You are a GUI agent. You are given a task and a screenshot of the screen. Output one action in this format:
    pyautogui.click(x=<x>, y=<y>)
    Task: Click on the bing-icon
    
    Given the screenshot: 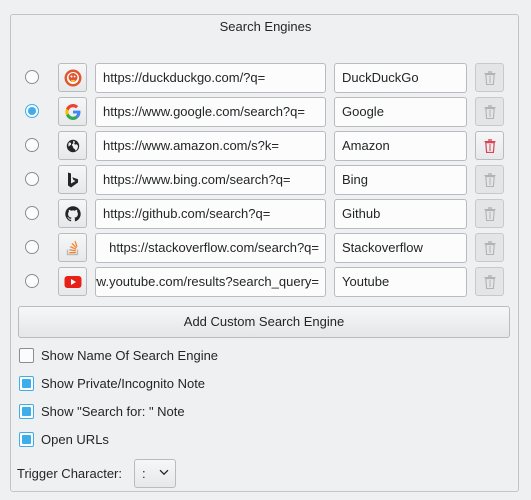 What is the action you would take?
    pyautogui.click(x=72, y=179)
    